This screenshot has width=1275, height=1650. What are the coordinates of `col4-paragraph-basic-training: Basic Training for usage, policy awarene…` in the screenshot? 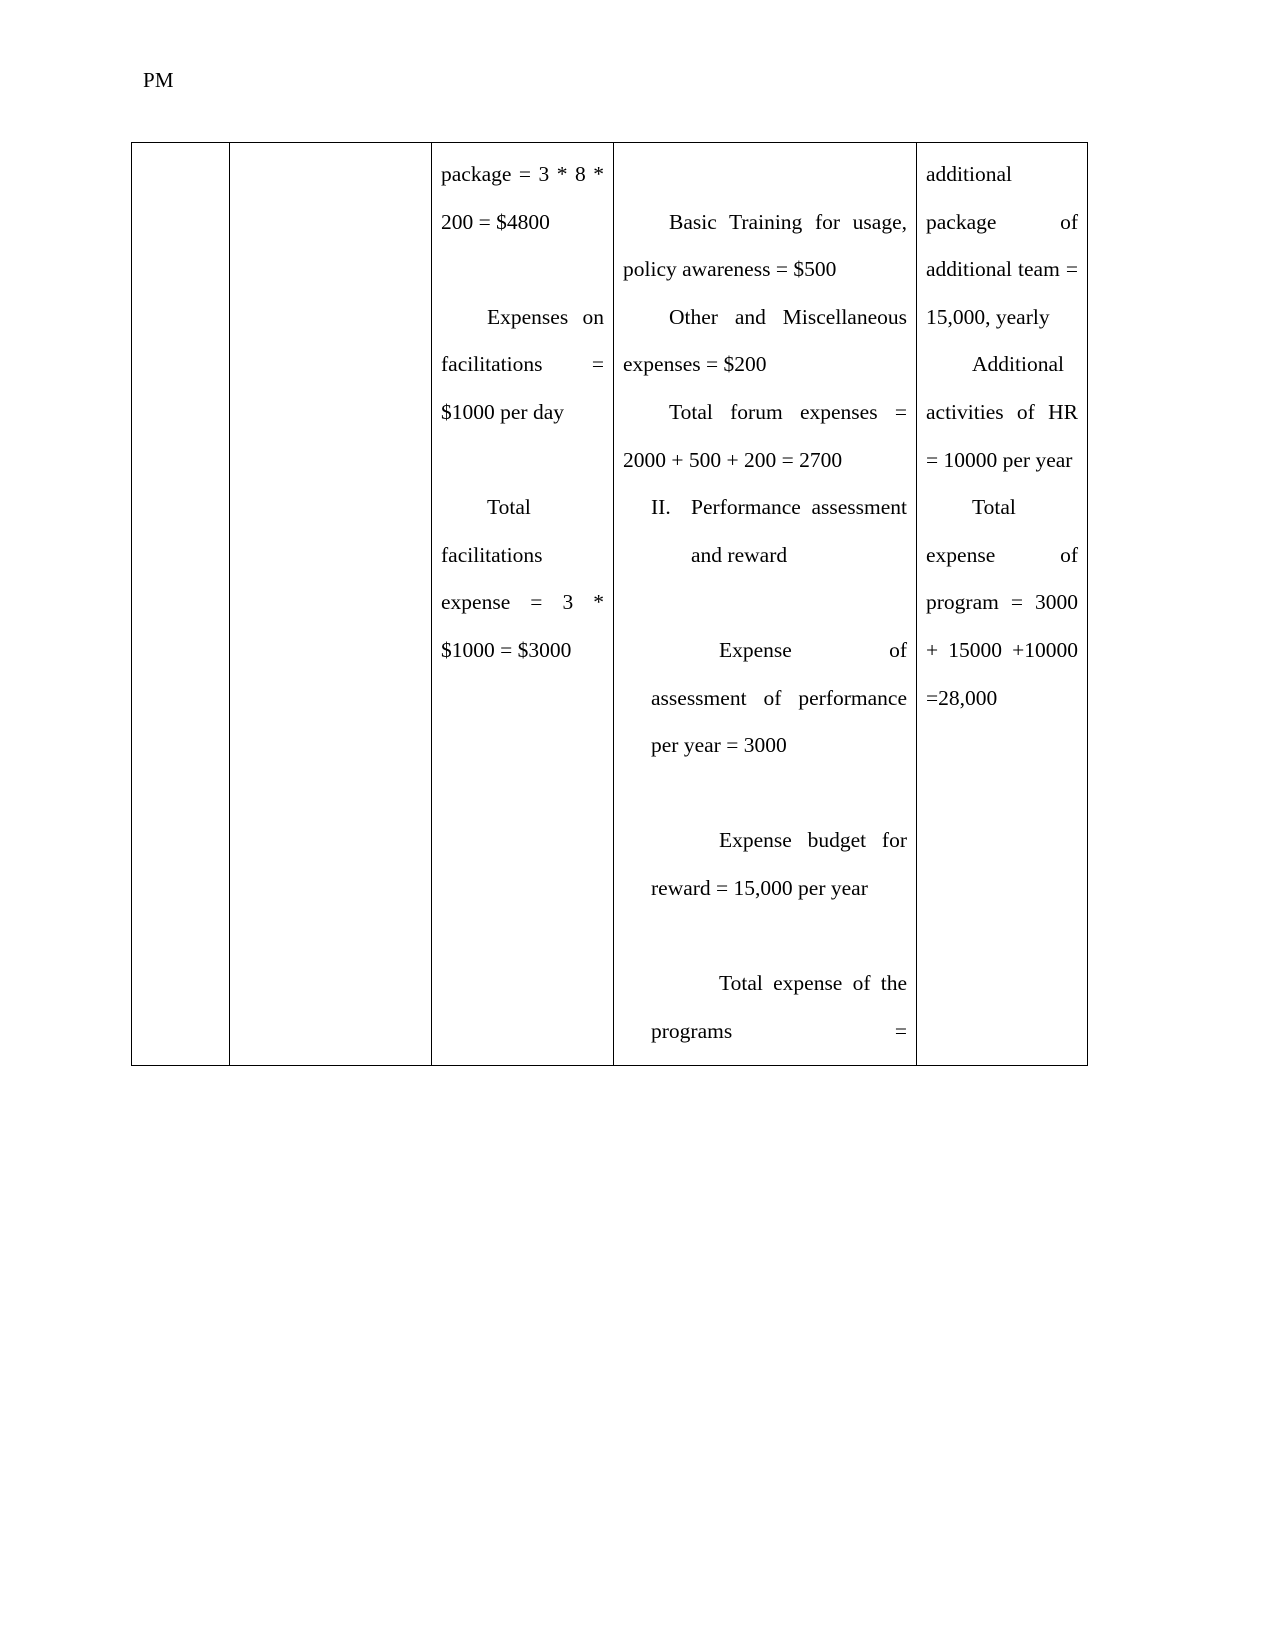 It's located at (765, 245).